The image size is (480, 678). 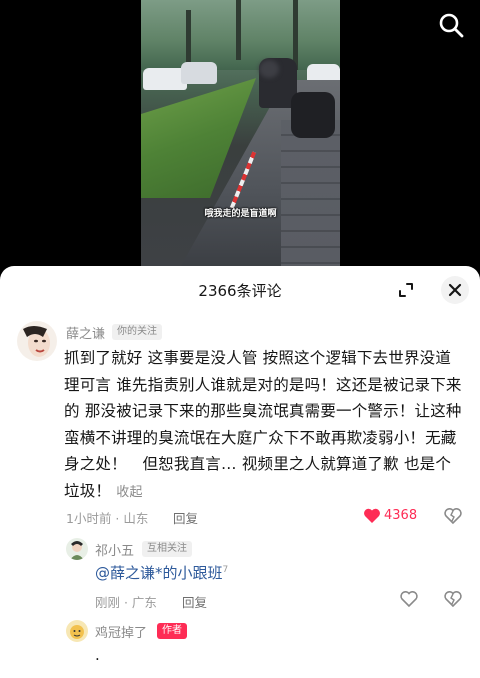 I want to click on like-count: 4368, so click(x=401, y=515).